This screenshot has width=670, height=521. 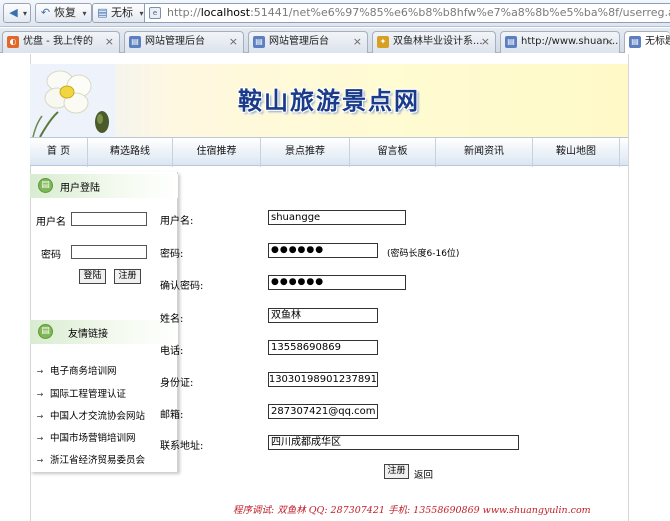 I want to click on address-input: 四川成都成华区, so click(x=393, y=442).